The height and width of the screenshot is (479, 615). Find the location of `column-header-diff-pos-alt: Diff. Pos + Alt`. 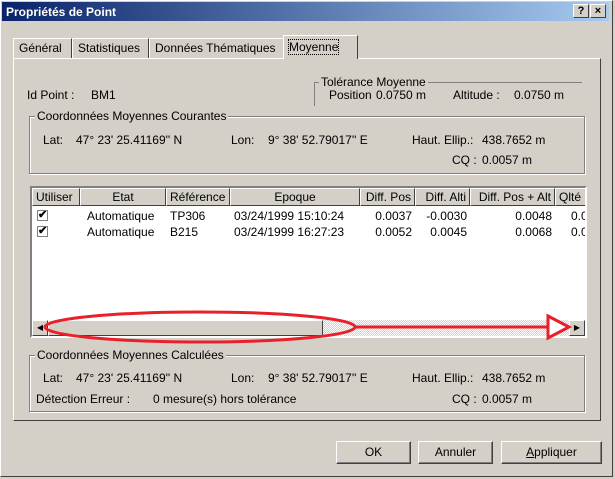

column-header-diff-pos-alt: Diff. Pos + Alt is located at coordinates (512, 197).